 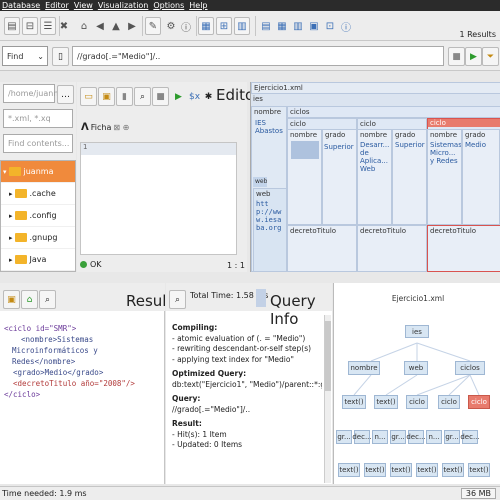 I want to click on map-ciclo3-grado: grado Medio, so click(x=481, y=177).